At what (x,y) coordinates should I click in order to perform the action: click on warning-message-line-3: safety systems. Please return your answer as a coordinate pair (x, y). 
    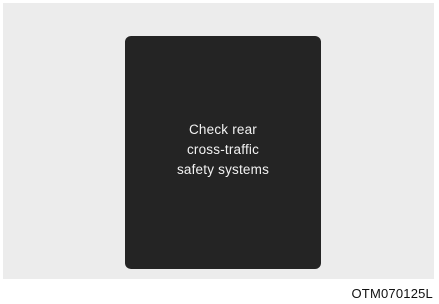
    Looking at the image, I should click on (223, 169).